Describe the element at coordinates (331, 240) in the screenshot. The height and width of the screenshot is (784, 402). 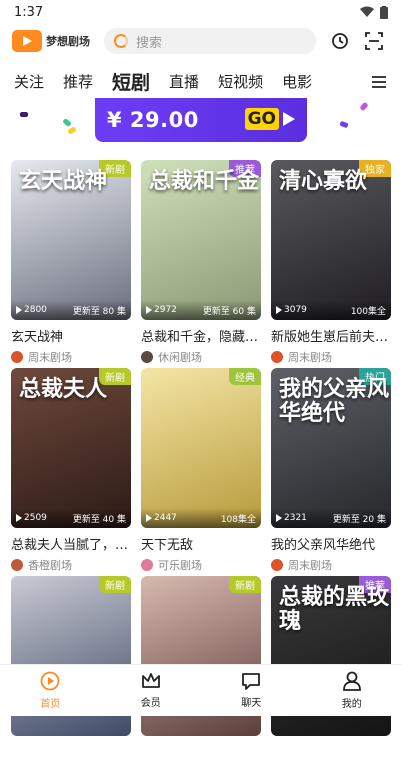
I see `drama-poster: 独家 清心寡欲 3079 100集全` at that location.